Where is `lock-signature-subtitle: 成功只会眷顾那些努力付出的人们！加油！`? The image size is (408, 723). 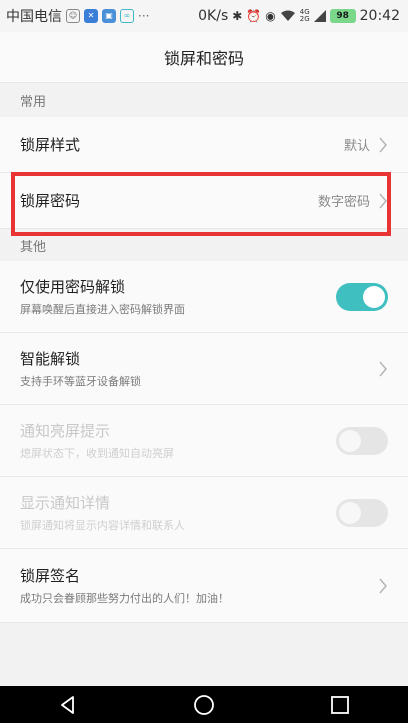
lock-signature-subtitle: 成功只会眷顾那些努力付出的人们！加油！ is located at coordinates (124, 598).